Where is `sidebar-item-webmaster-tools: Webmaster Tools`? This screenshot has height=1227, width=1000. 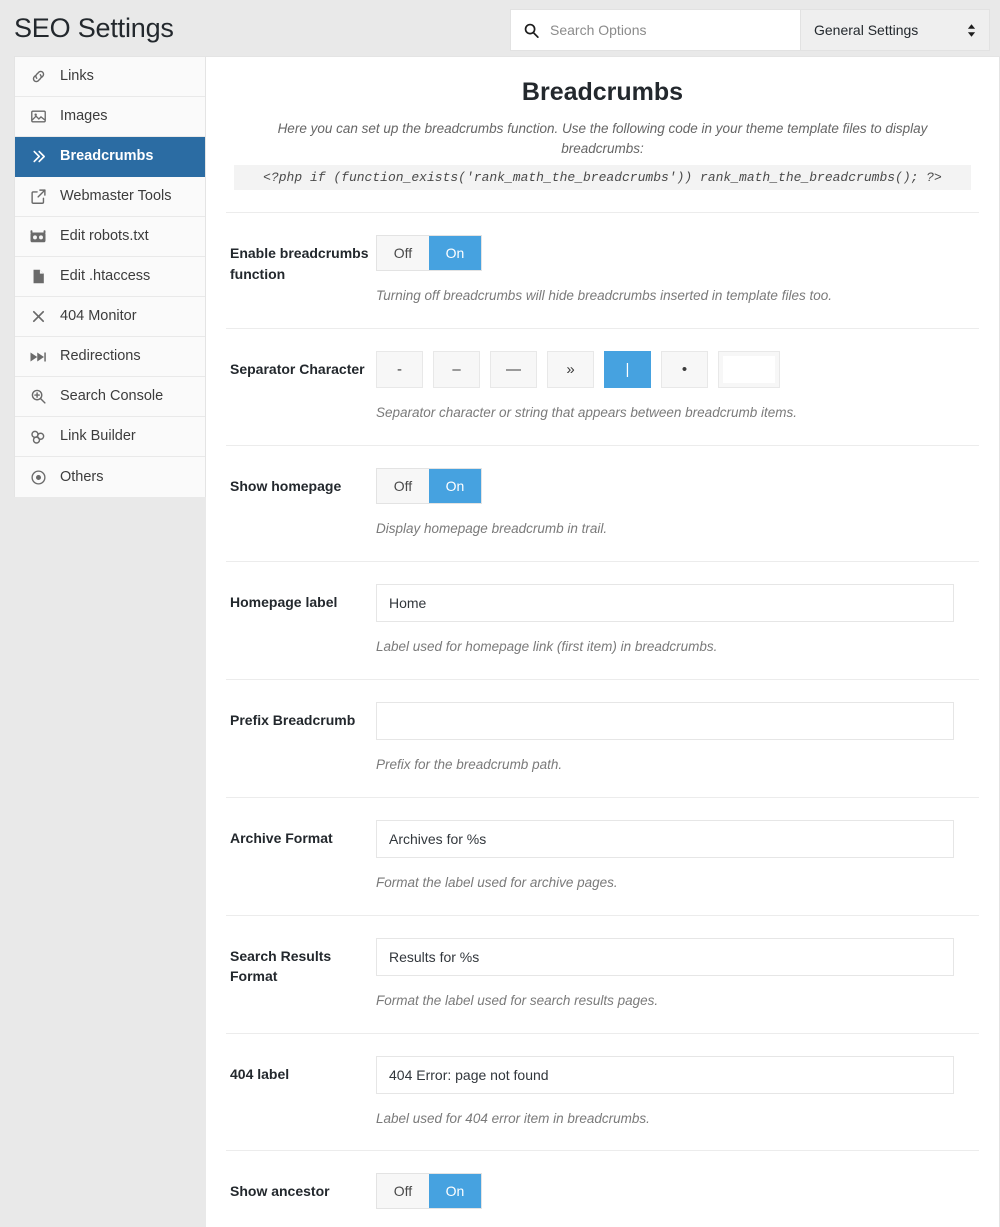 sidebar-item-webmaster-tools: Webmaster Tools is located at coordinates (110, 197).